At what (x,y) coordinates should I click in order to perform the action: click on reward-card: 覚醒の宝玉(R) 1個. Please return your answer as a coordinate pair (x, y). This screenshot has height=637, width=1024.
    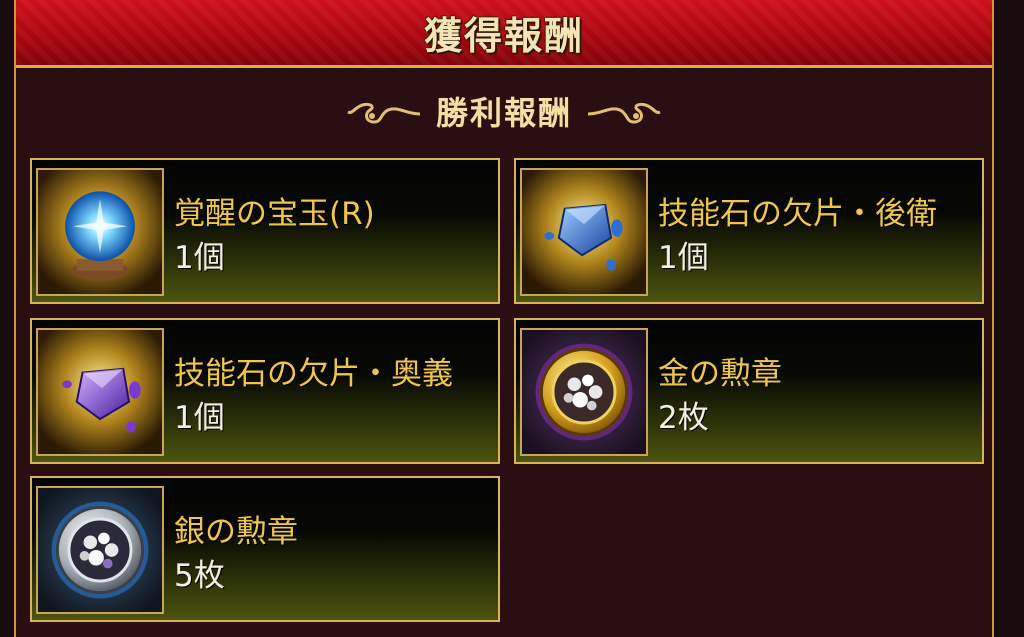
    Looking at the image, I should click on (265, 231).